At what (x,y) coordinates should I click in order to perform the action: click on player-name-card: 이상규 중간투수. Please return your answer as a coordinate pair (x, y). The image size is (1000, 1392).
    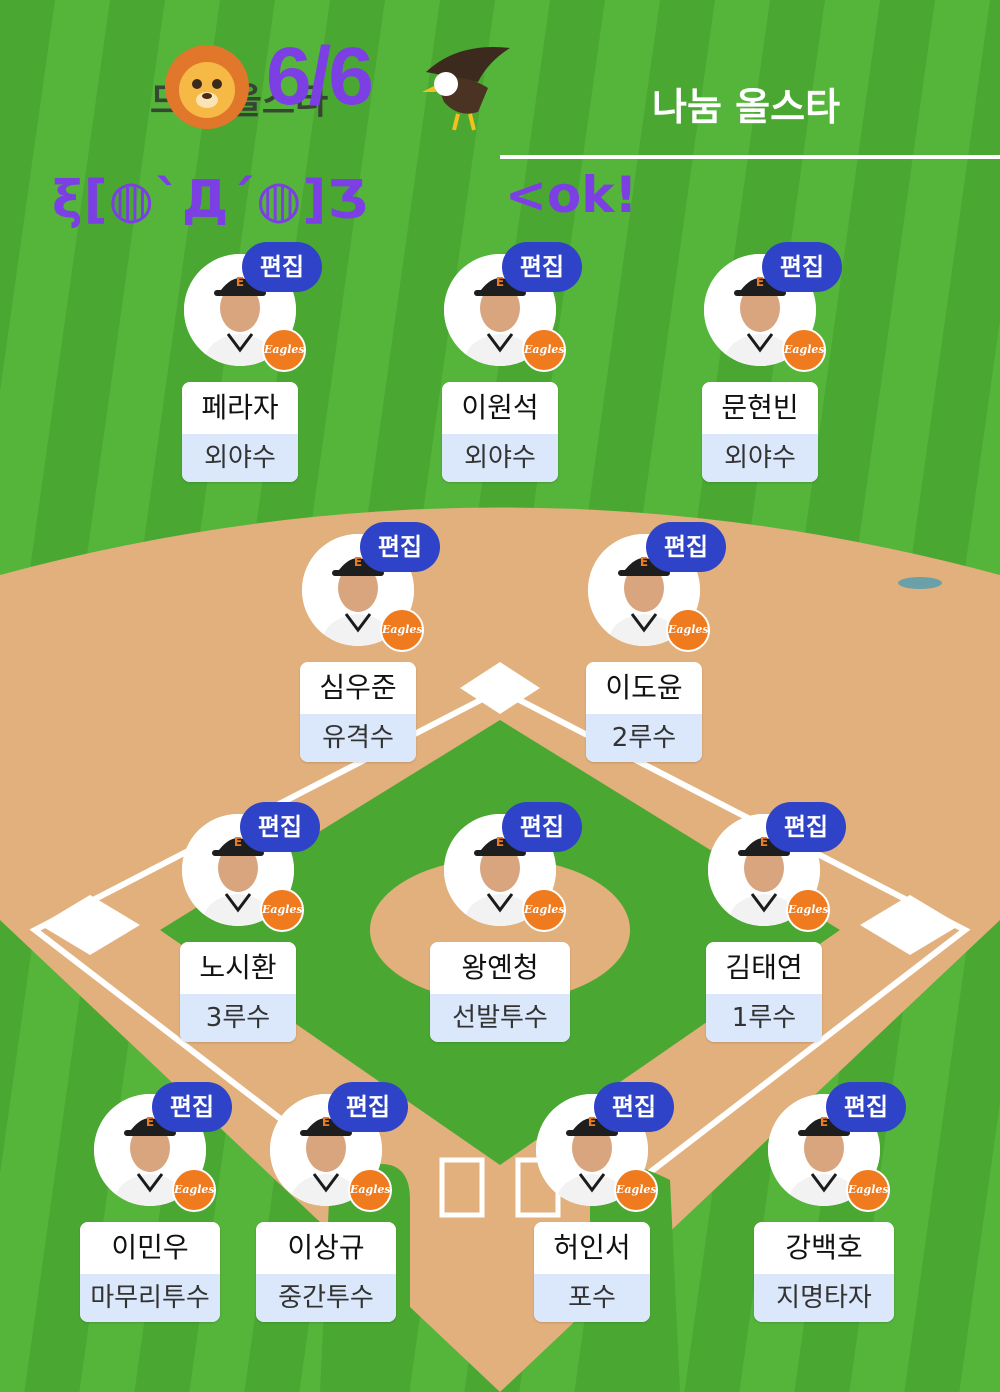
    Looking at the image, I should click on (326, 1272).